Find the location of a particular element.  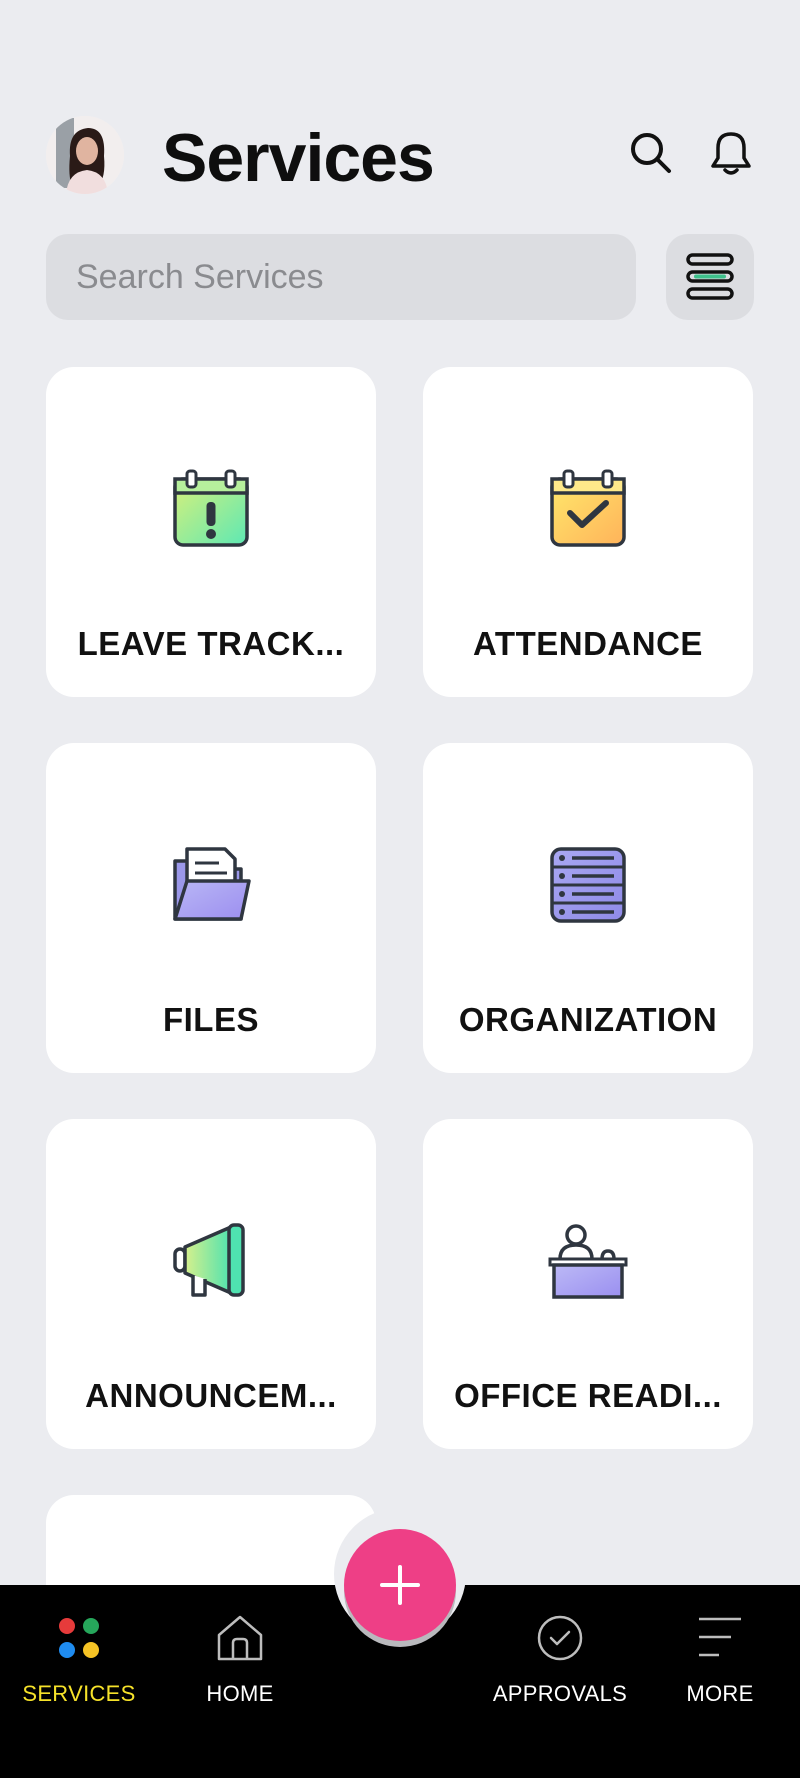

check-circle-icon is located at coordinates (560, 1638).